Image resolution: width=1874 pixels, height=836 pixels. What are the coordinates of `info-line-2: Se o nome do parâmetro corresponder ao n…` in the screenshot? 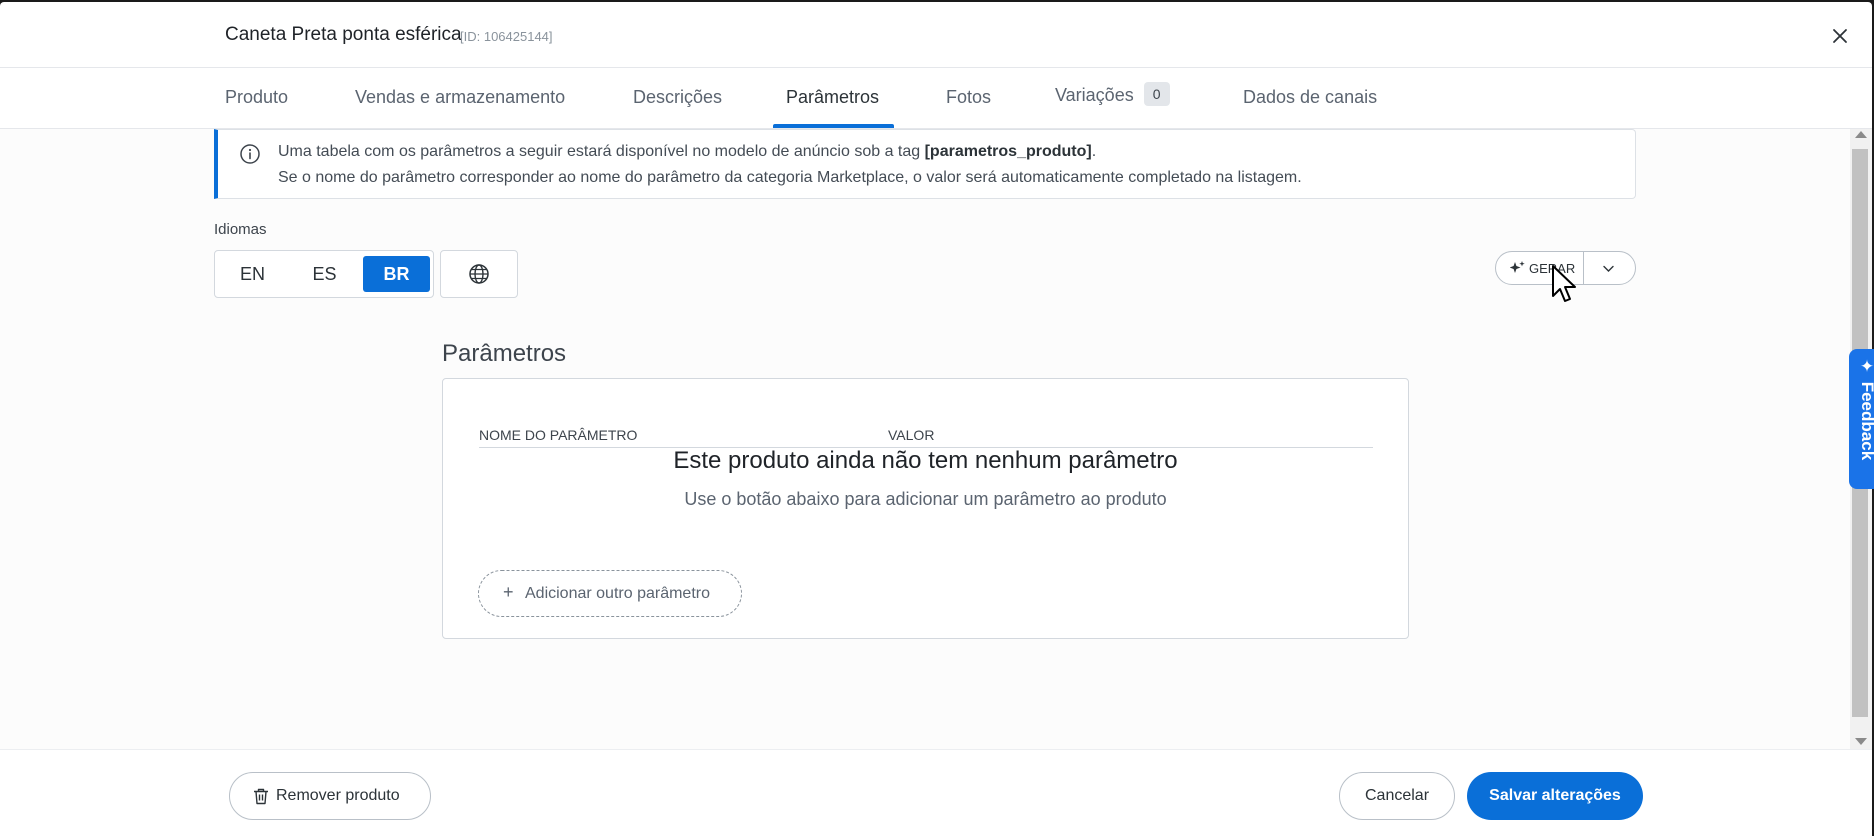 It's located at (790, 177).